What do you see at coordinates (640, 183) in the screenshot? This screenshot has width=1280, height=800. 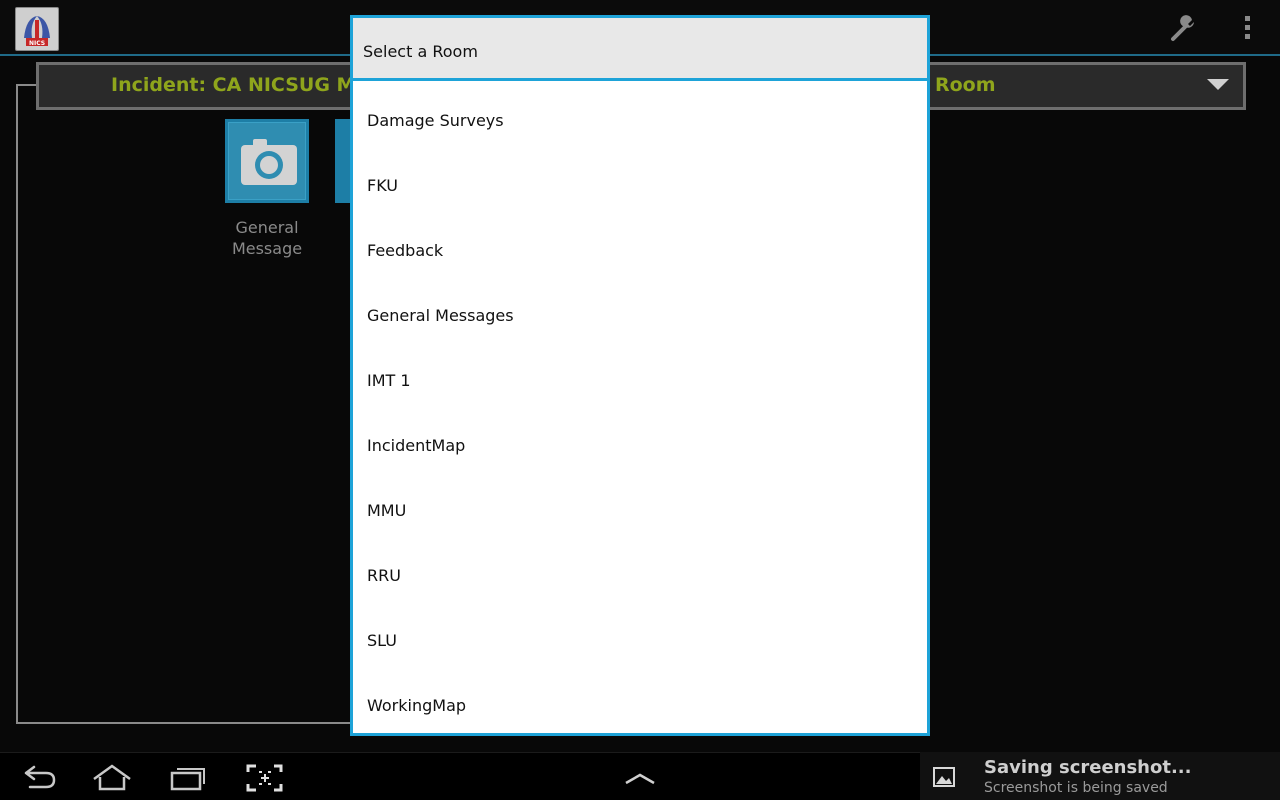 I see `room-item-fku: FKU` at bounding box center [640, 183].